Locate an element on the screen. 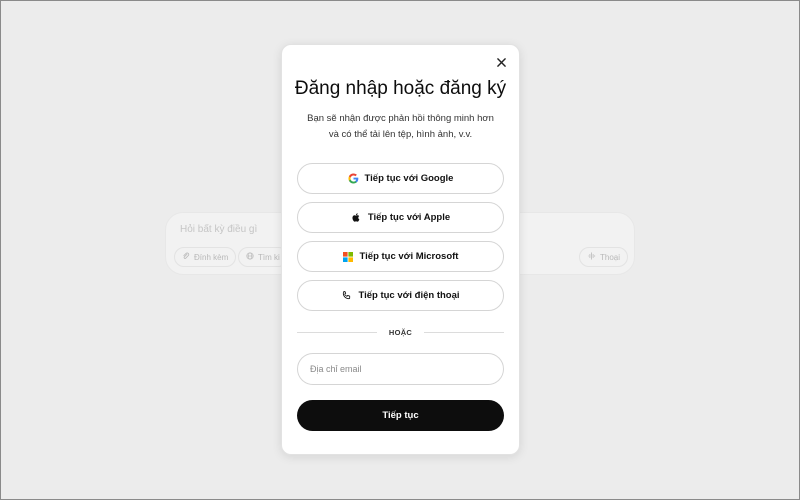 The image size is (800, 500). attach-chip-label: Đính kèm is located at coordinates (211, 257).